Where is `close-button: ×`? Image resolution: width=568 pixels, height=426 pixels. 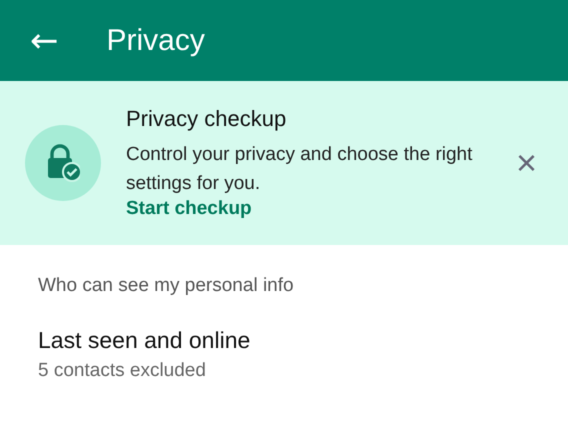 close-button: × is located at coordinates (527, 163).